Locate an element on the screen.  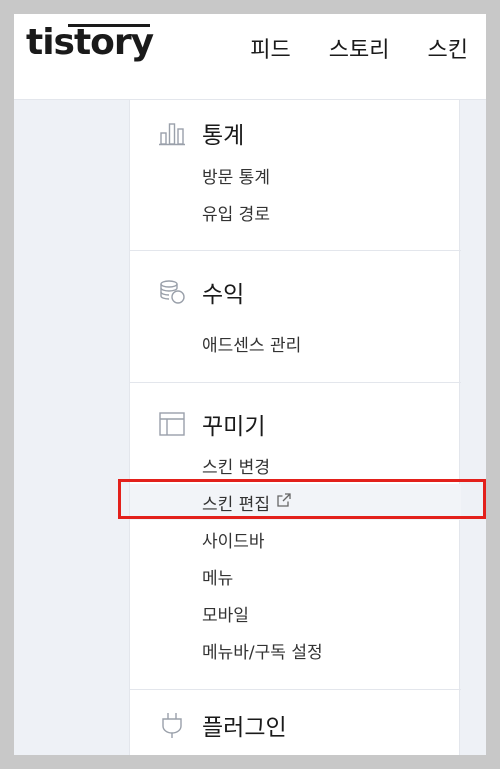
section-plugin: 플러그인 is located at coordinates (295, 722).